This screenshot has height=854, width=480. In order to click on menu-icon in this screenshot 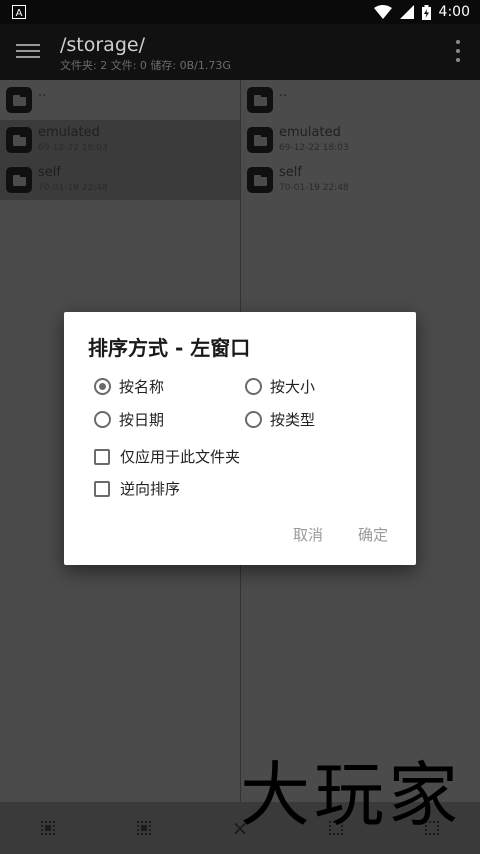, I will do `click(28, 52)`.